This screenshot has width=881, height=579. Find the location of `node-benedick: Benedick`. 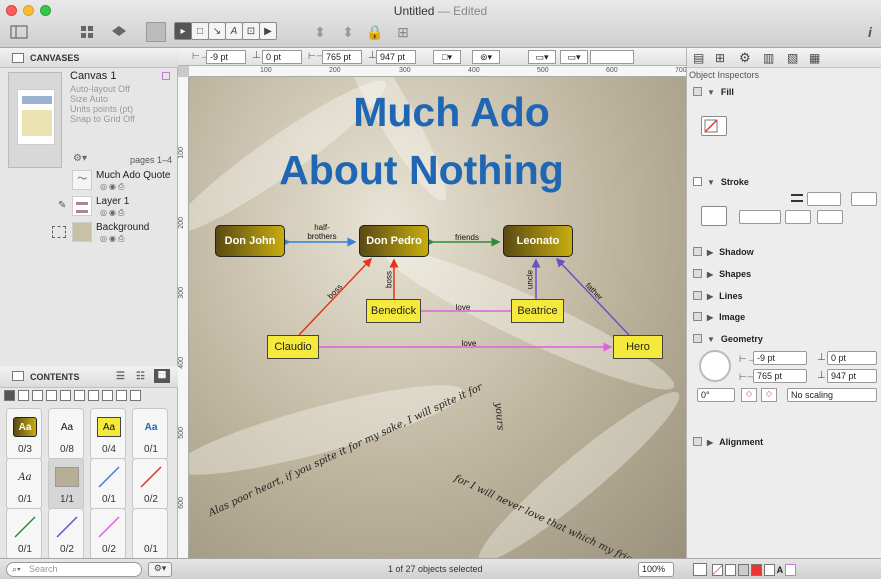

node-benedick: Benedick is located at coordinates (393, 311).